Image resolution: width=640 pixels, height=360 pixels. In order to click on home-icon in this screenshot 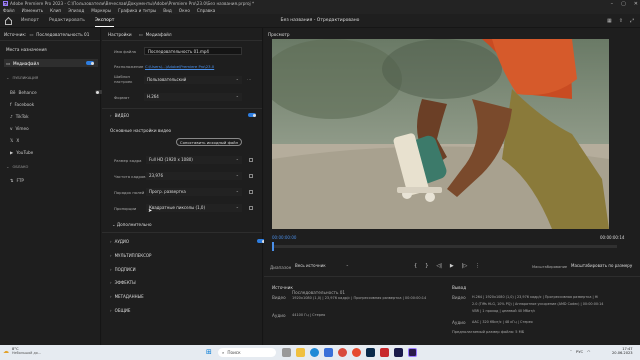, I will do `click(8, 21)`.